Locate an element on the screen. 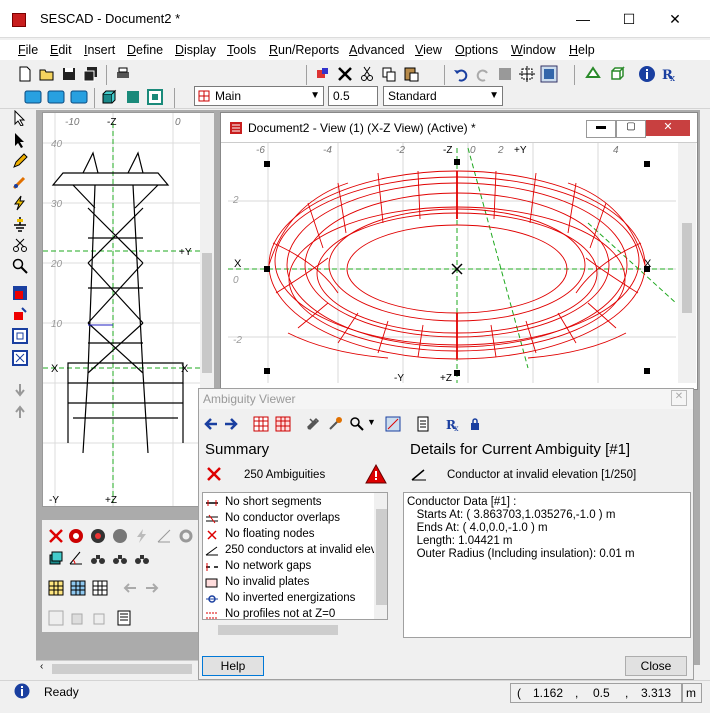 This screenshot has height=713, width=710. menu-edit: Edit is located at coordinates (61, 50).